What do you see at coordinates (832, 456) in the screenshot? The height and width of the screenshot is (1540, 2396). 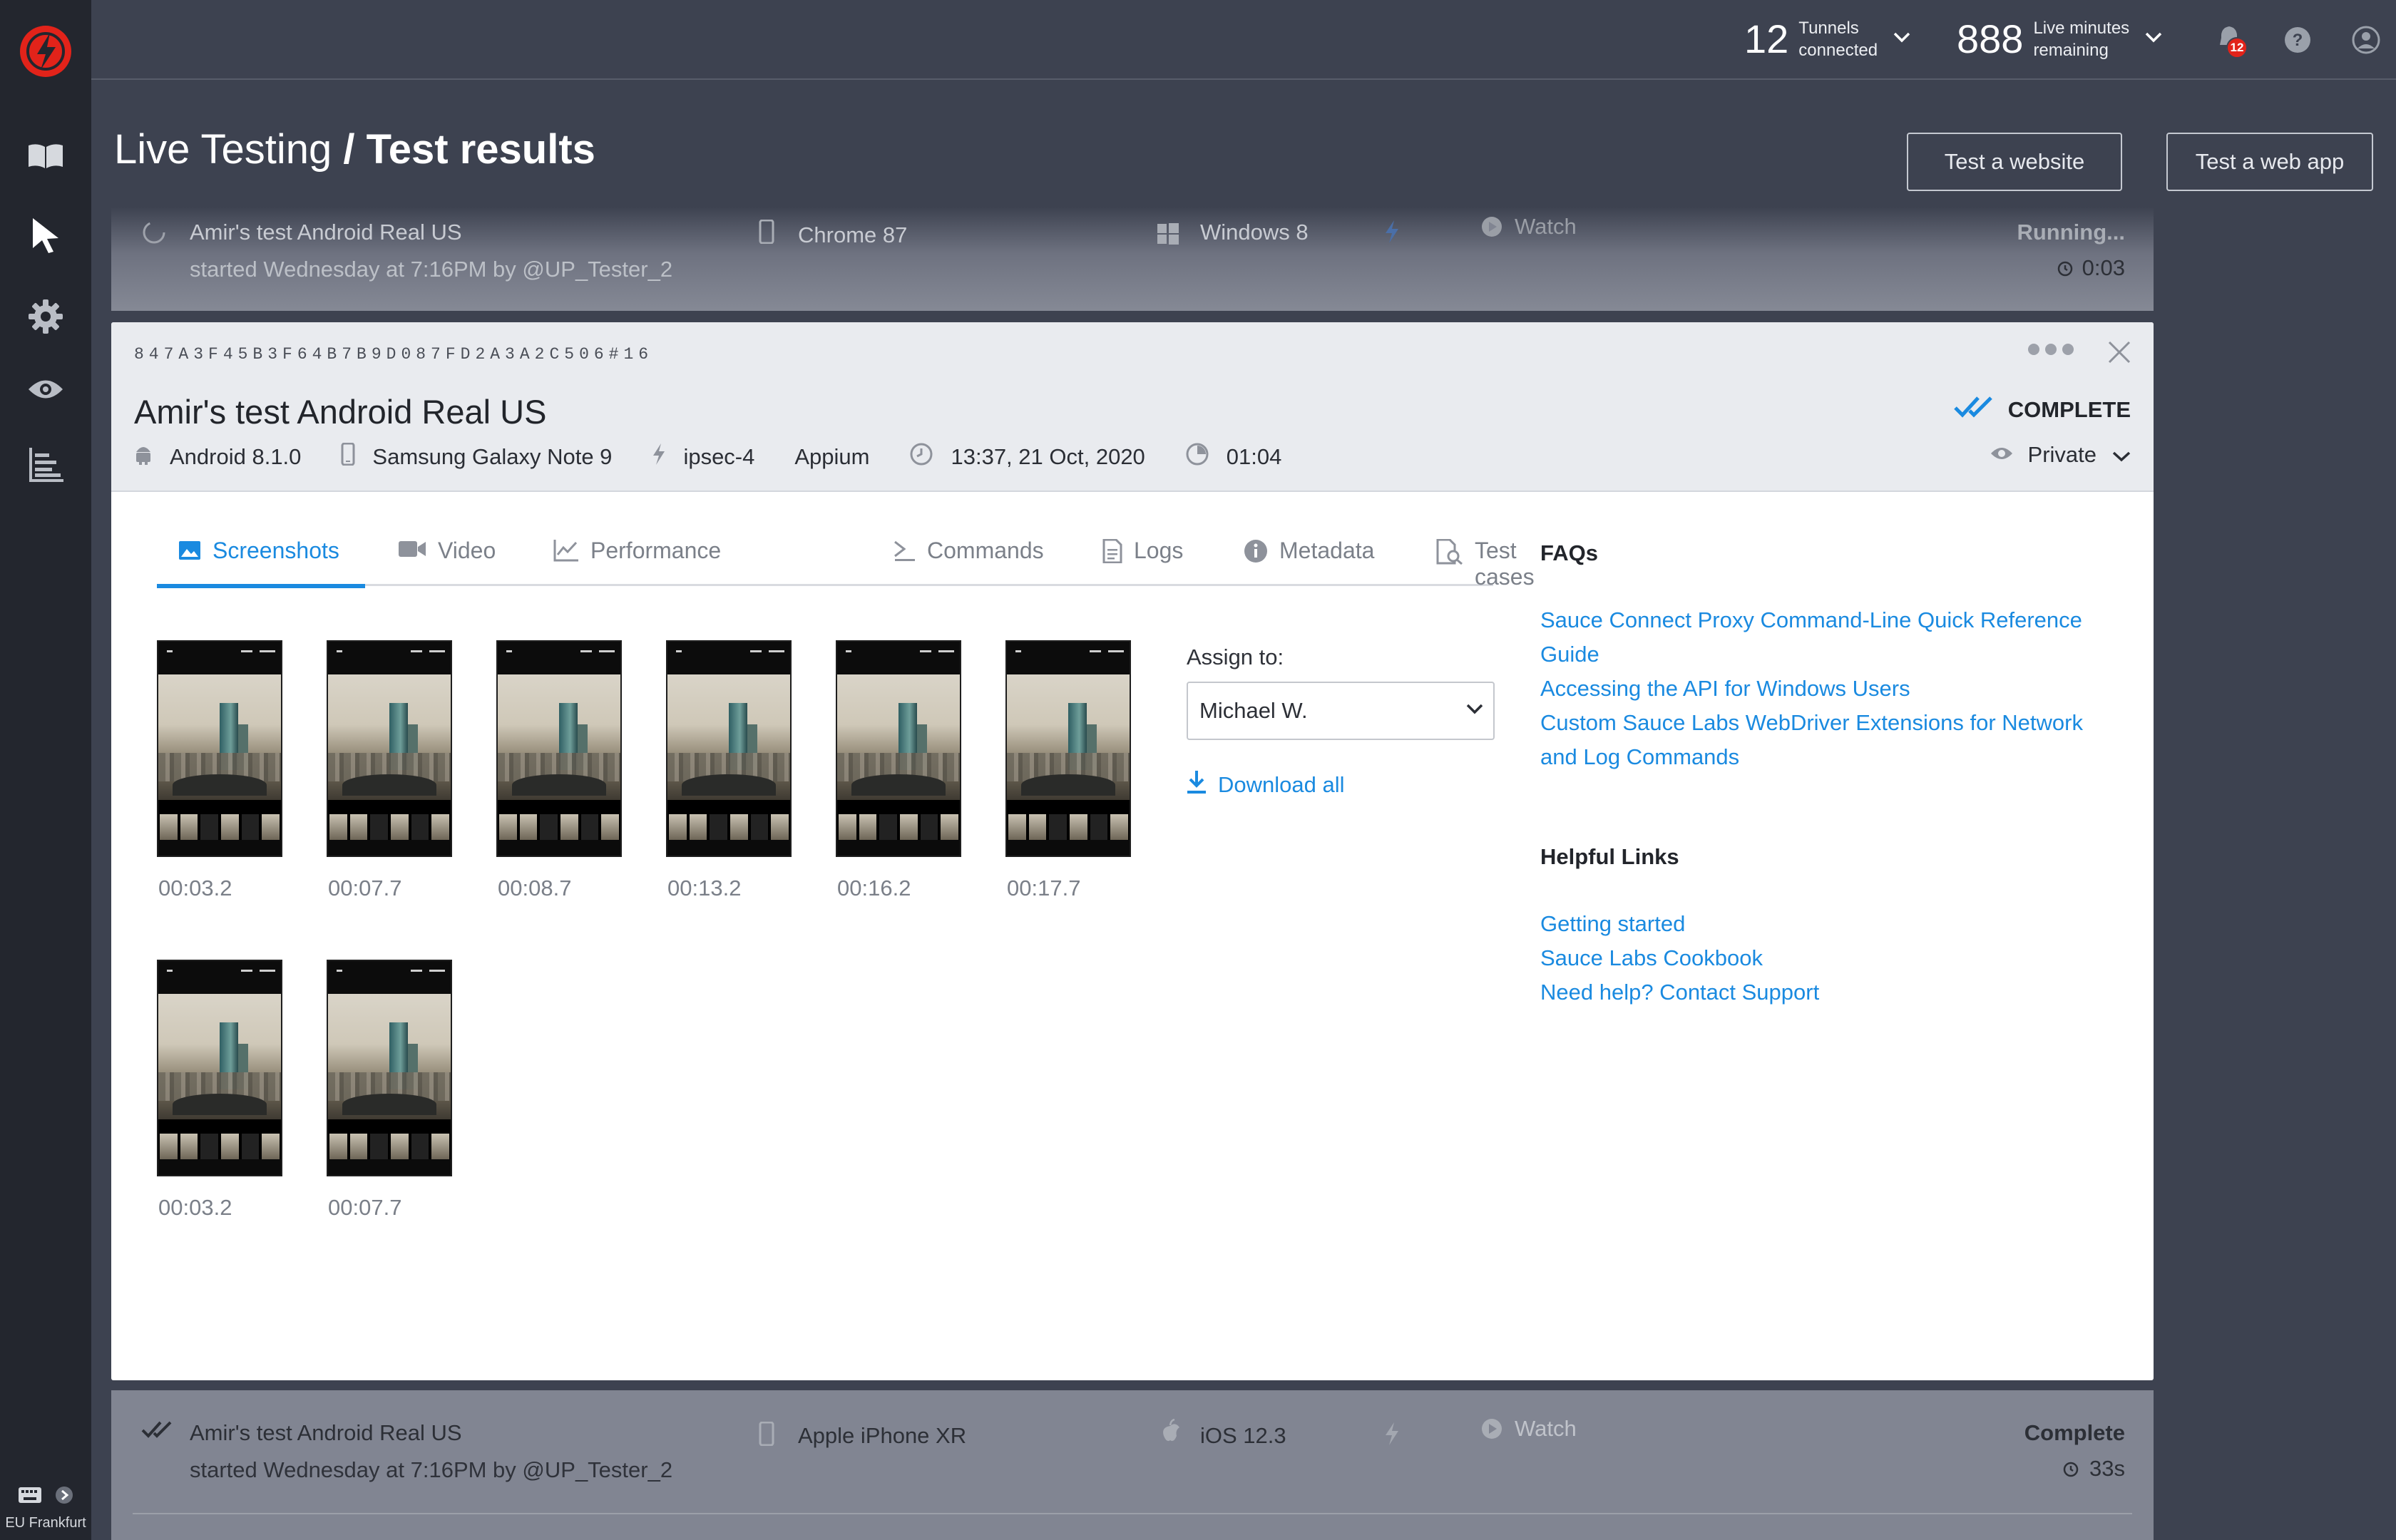 I see `meta-framework: Appium` at bounding box center [832, 456].